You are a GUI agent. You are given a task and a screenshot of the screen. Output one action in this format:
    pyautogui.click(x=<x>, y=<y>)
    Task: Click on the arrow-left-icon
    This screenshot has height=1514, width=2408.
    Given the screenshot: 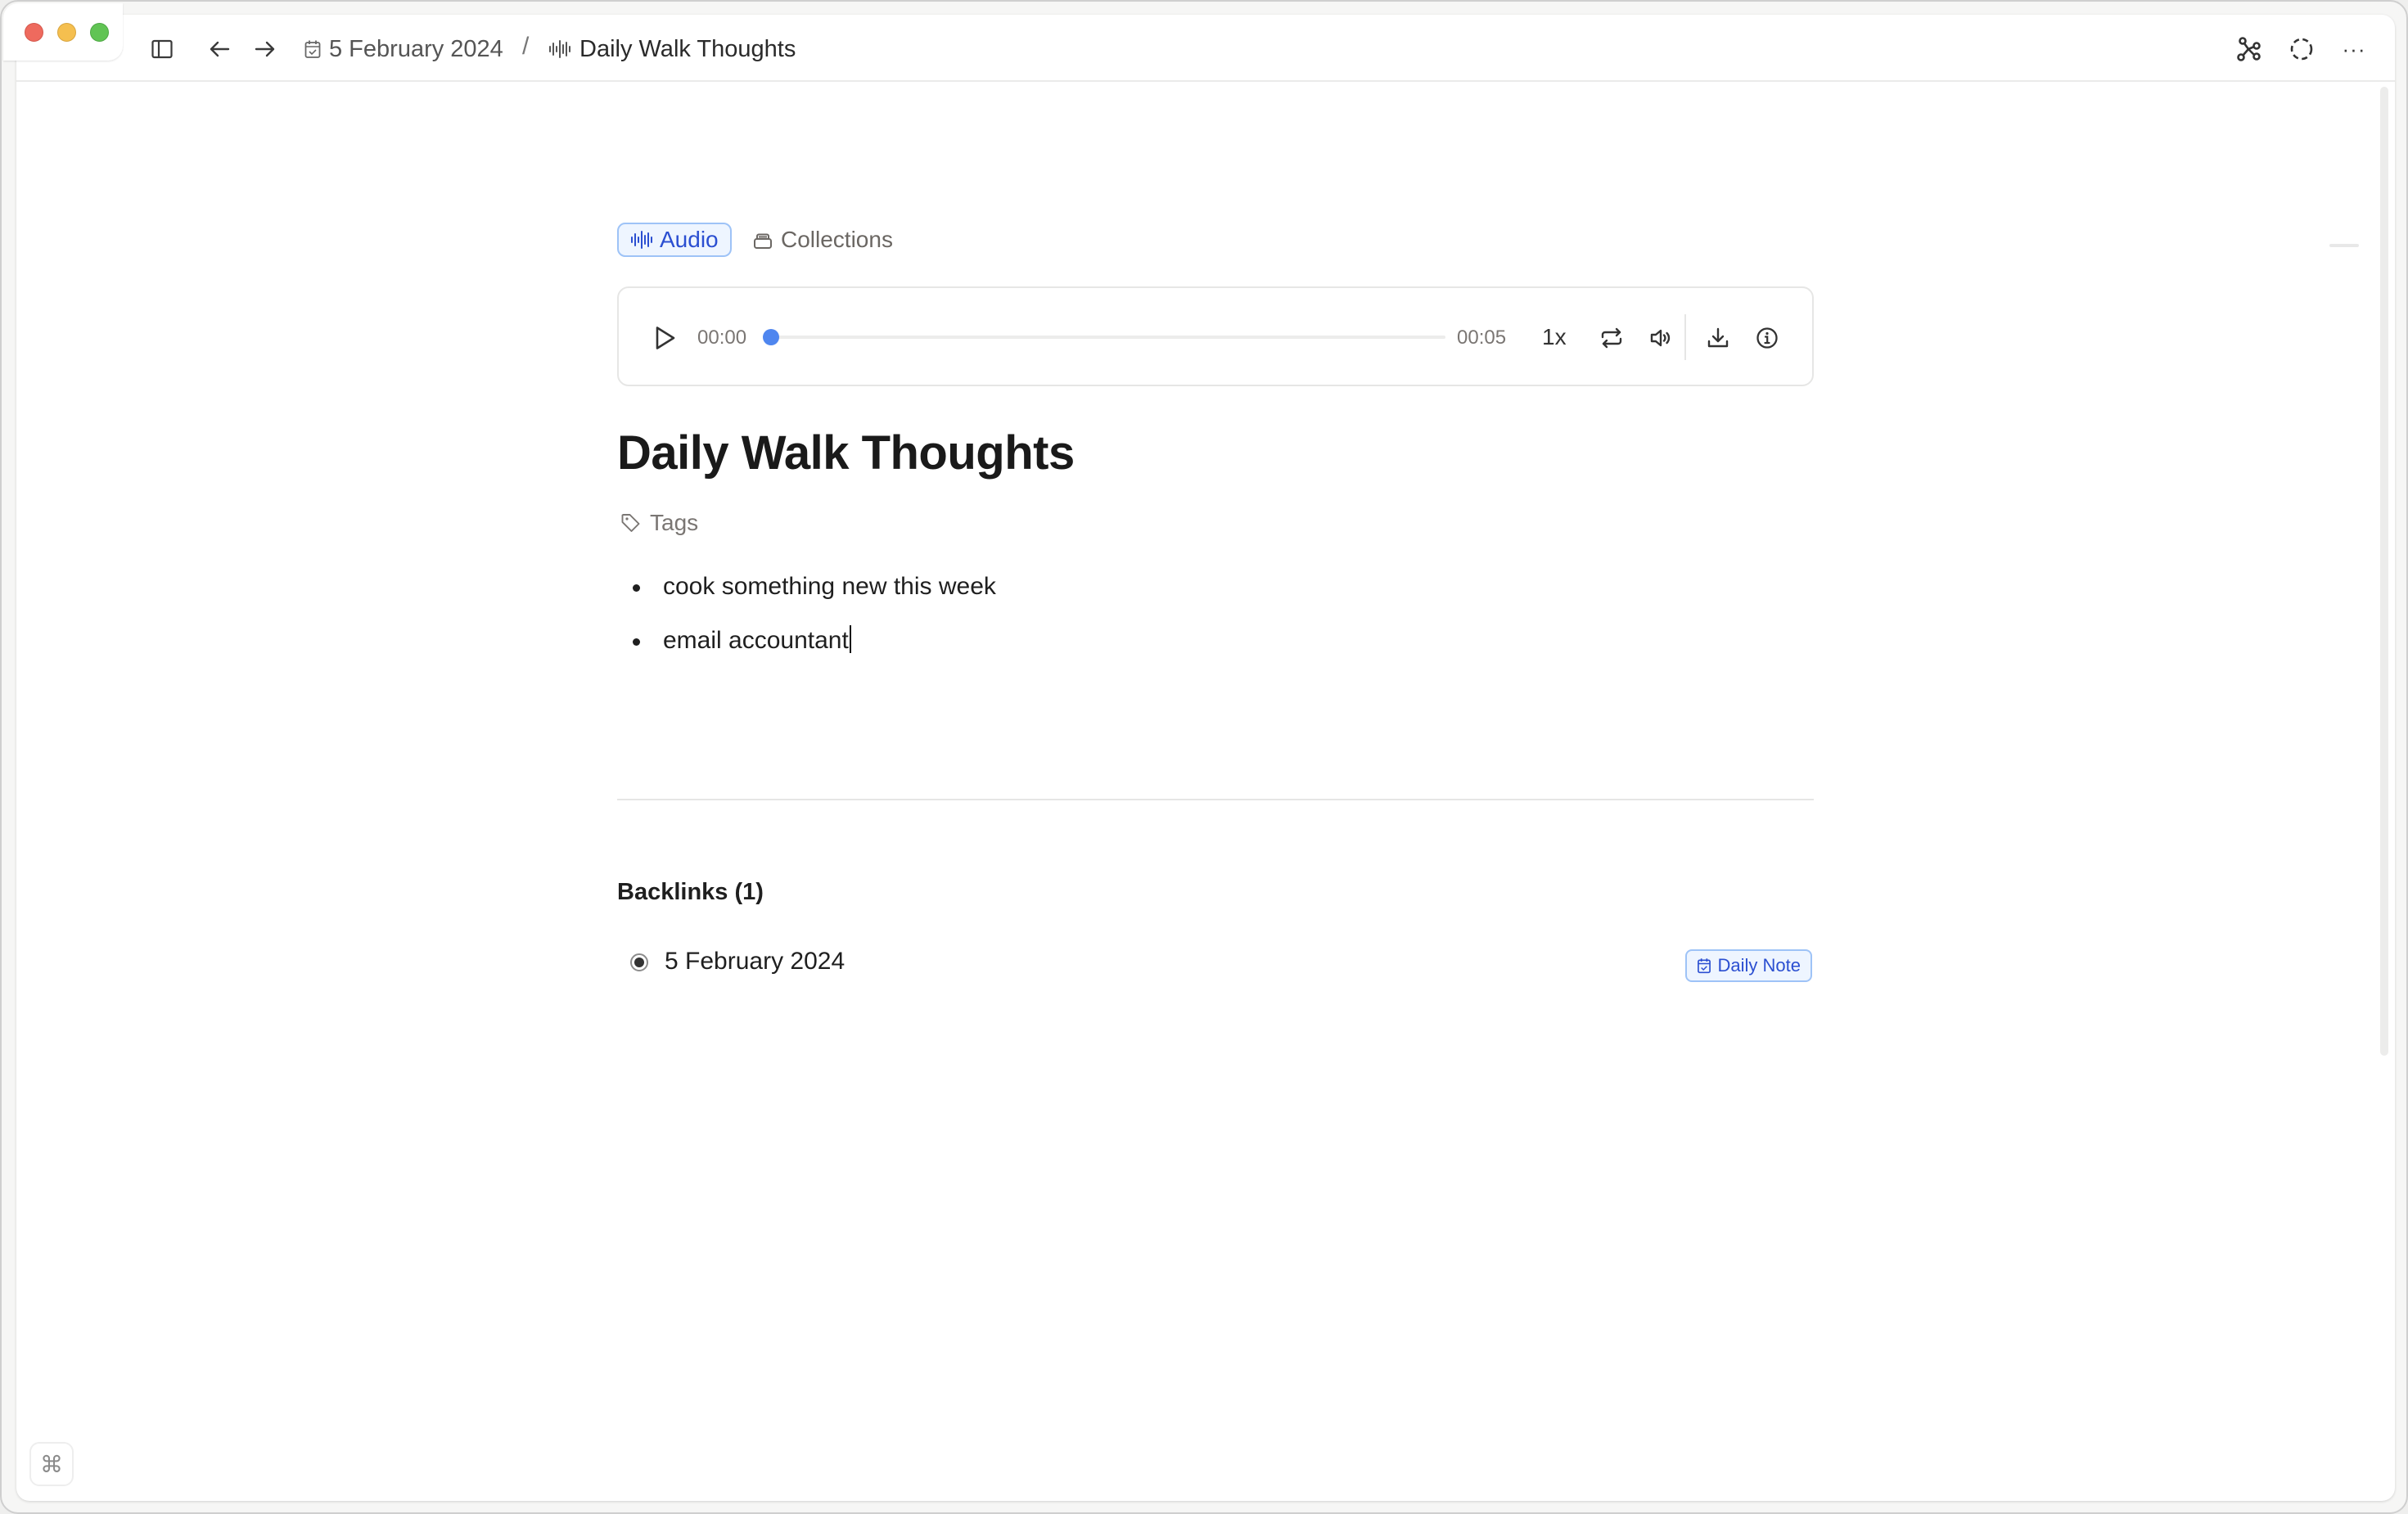 What is the action you would take?
    pyautogui.click(x=220, y=49)
    